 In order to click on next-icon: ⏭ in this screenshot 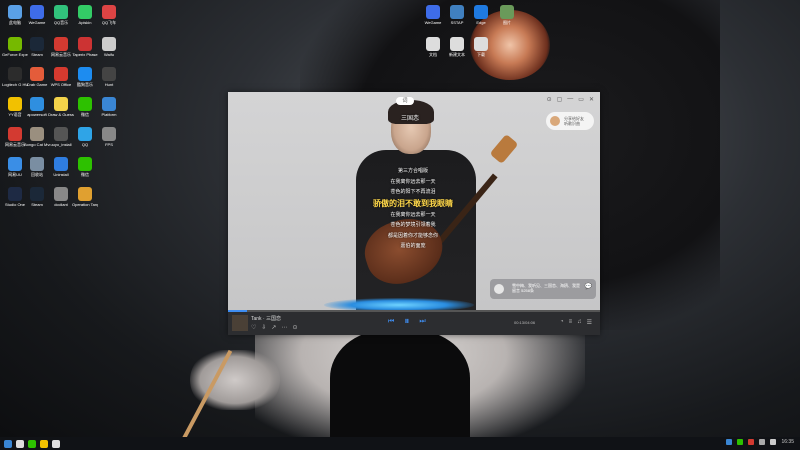, I will do `click(422, 322)`.